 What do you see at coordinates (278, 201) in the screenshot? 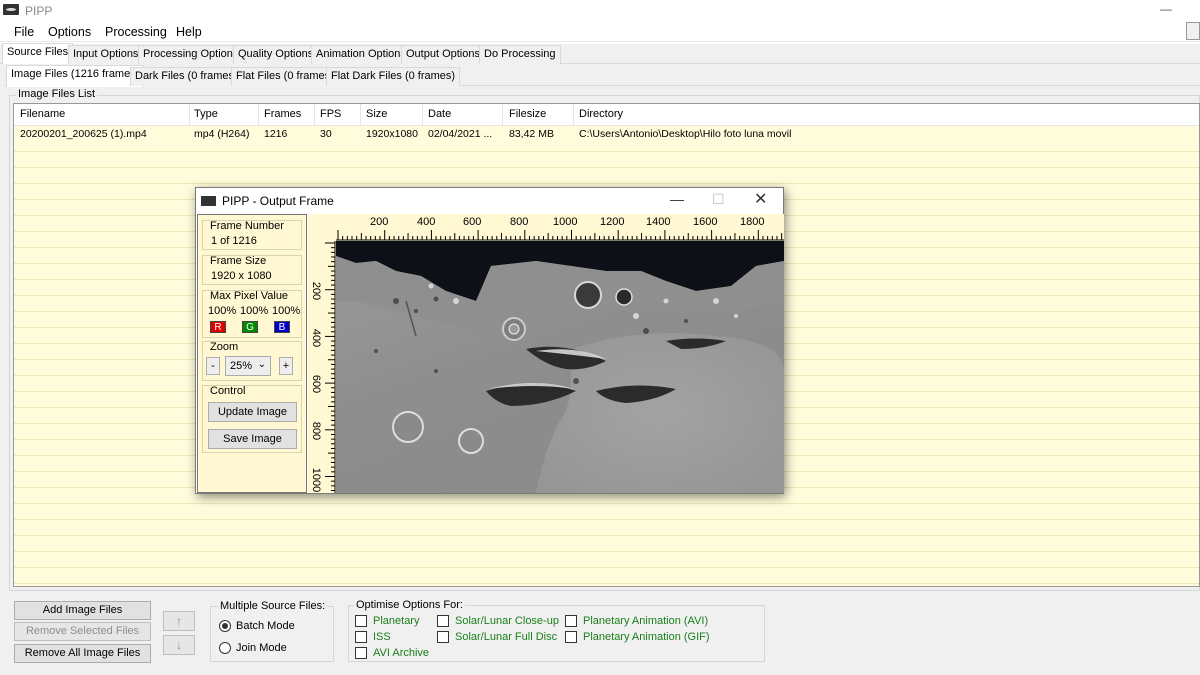
I see `output-frame-title: PIPP - Output Frame` at bounding box center [278, 201].